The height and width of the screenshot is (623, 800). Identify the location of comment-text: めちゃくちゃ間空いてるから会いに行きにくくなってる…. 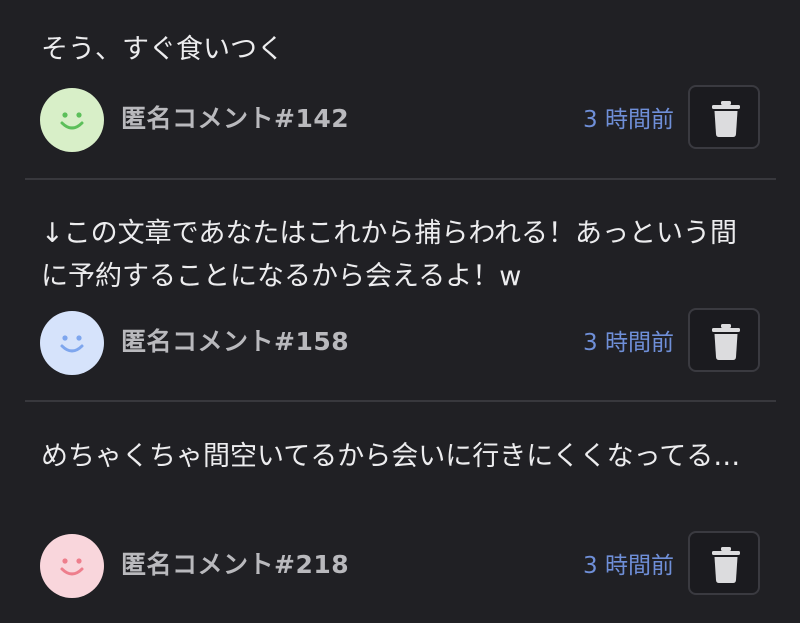
(391, 456).